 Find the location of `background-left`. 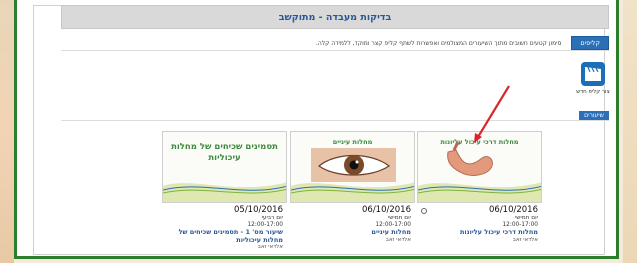

background-left is located at coordinates (7, 131).